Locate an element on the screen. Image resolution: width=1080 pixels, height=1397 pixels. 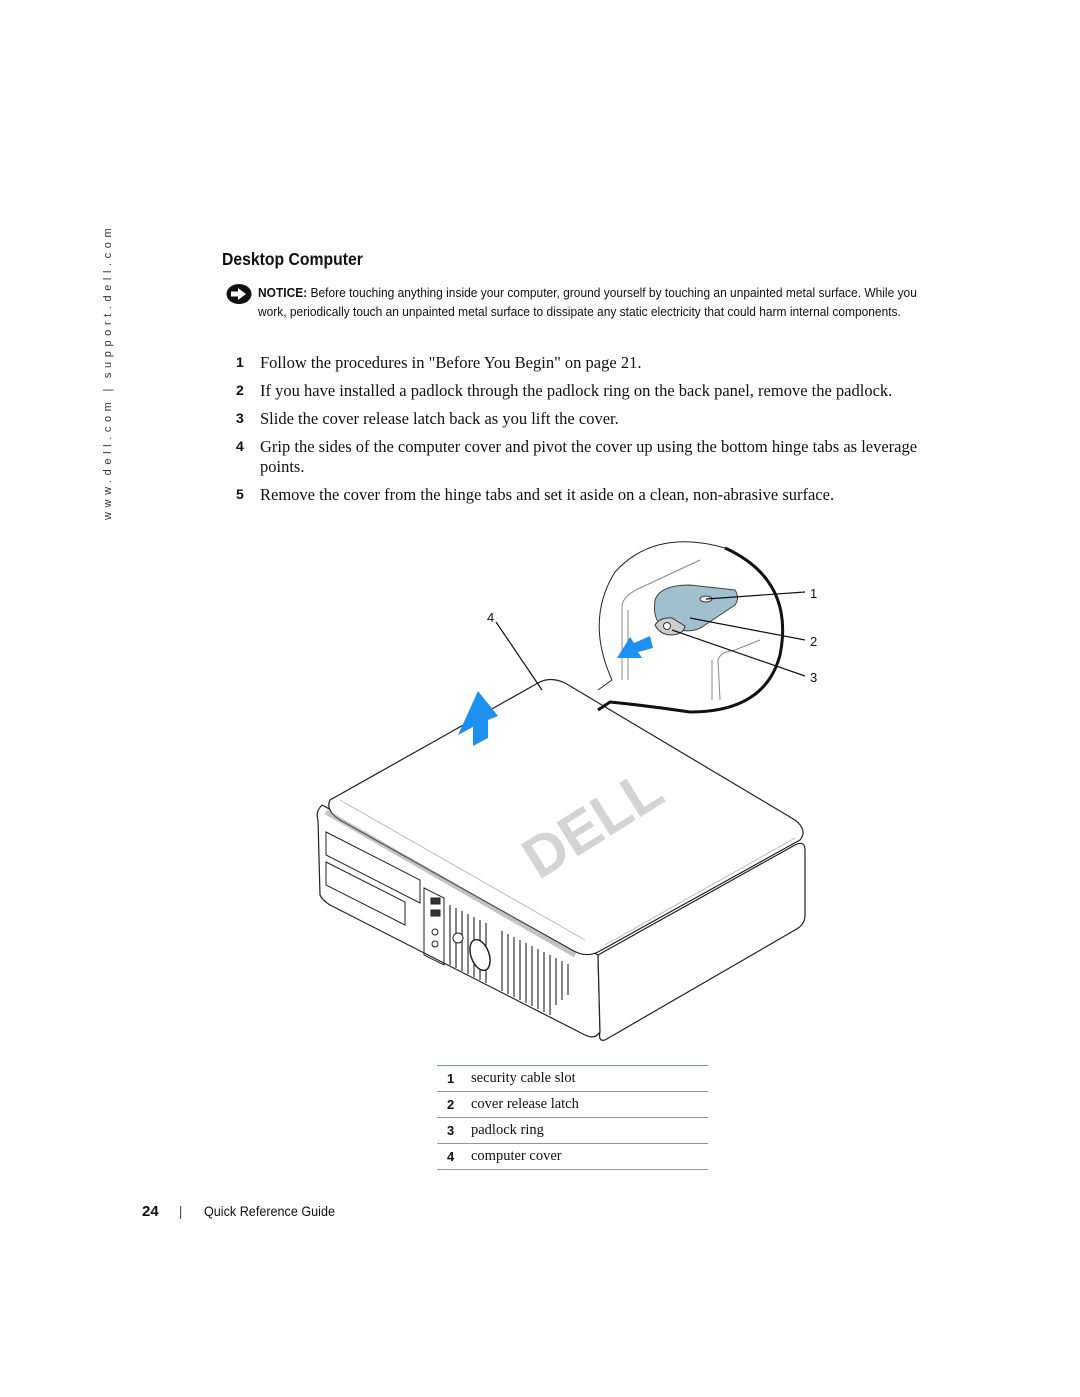
sidebar-url: www.dell.com | support.dell.com is located at coordinates (108, 372).